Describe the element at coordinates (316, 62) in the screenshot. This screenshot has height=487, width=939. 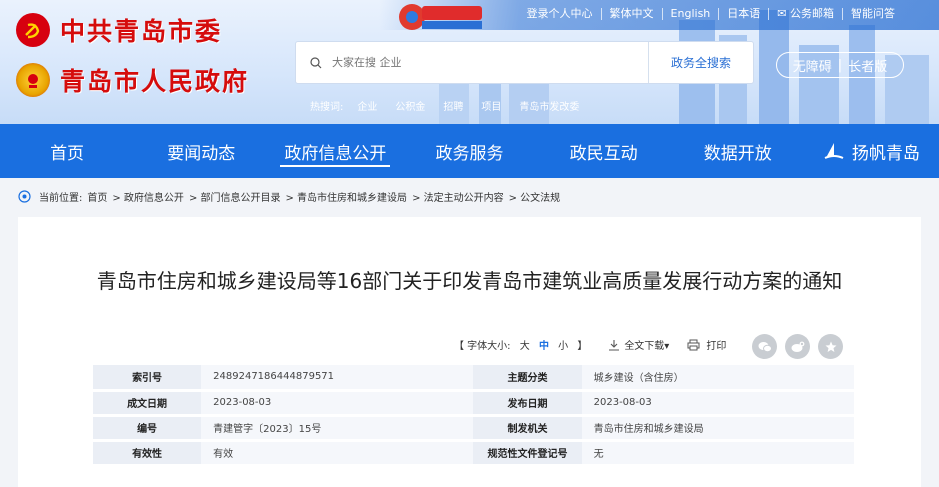
I see `search-icon` at that location.